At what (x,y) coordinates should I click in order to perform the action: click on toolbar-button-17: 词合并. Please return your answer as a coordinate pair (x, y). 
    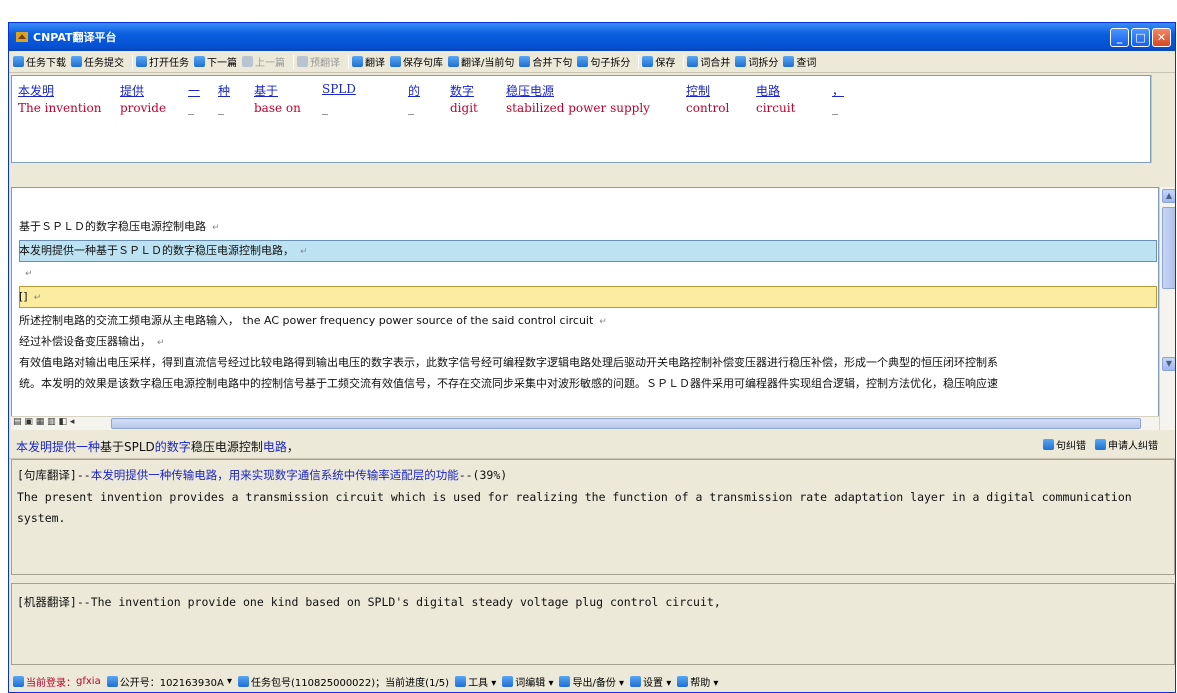
    Looking at the image, I should click on (708, 61).